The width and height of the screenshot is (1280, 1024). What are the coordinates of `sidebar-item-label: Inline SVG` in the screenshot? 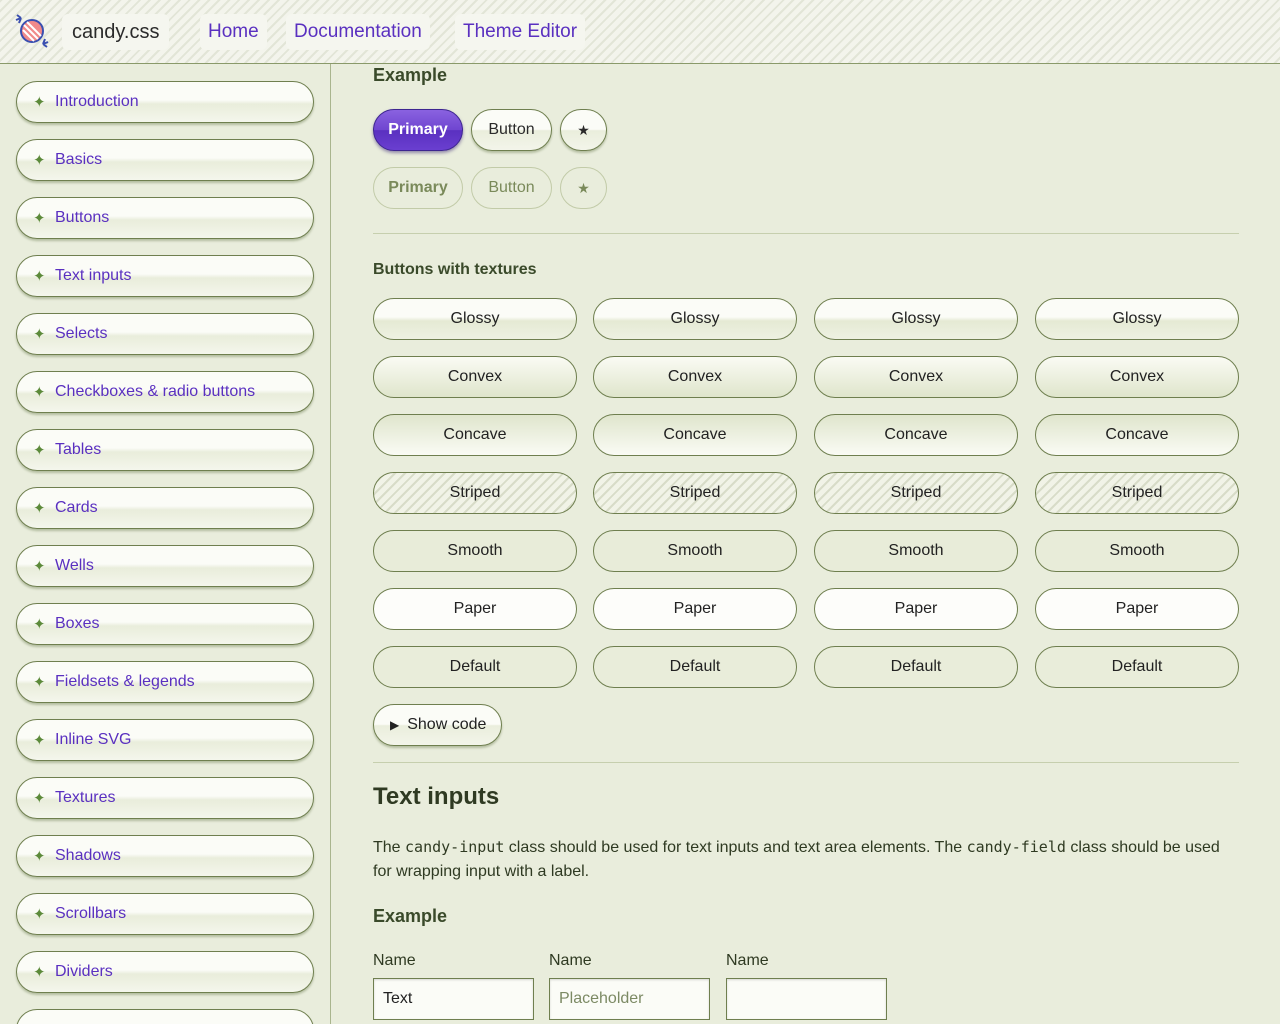 It's located at (93, 739).